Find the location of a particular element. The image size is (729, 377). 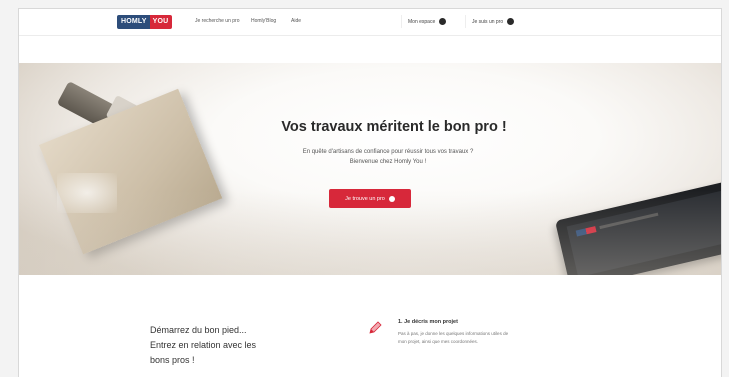

homly-you-logo: HOMLY YOU is located at coordinates (145, 22).